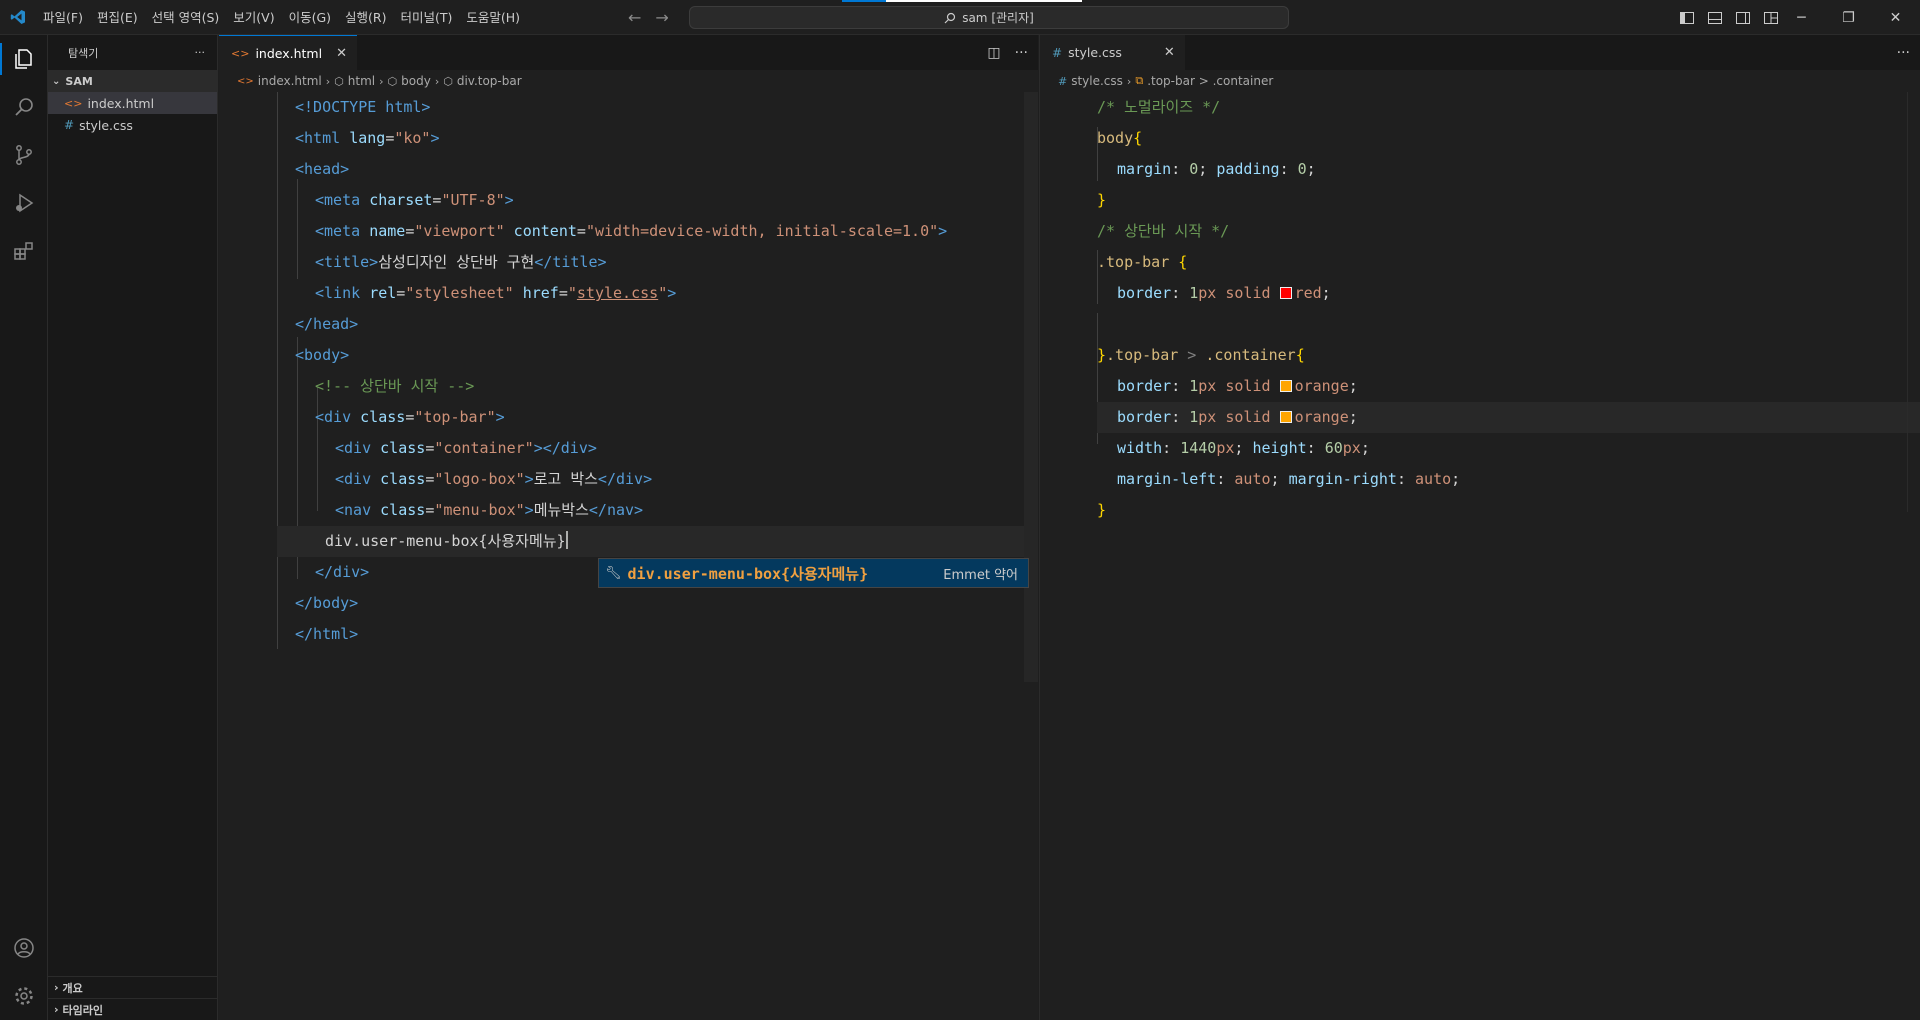 The height and width of the screenshot is (1020, 1920). I want to click on tab-bar-left: <> index.html ✕ ◫ ···, so click(628, 52).